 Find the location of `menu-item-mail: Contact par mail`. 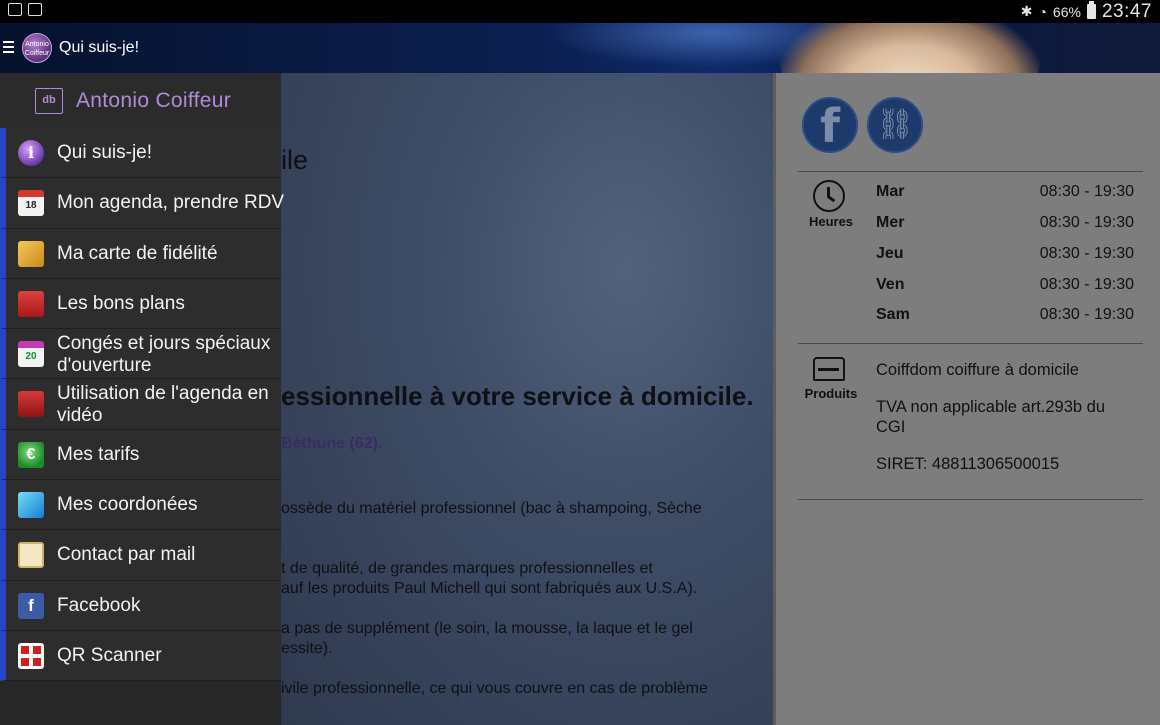

menu-item-mail: Contact par mail is located at coordinates (140, 555).